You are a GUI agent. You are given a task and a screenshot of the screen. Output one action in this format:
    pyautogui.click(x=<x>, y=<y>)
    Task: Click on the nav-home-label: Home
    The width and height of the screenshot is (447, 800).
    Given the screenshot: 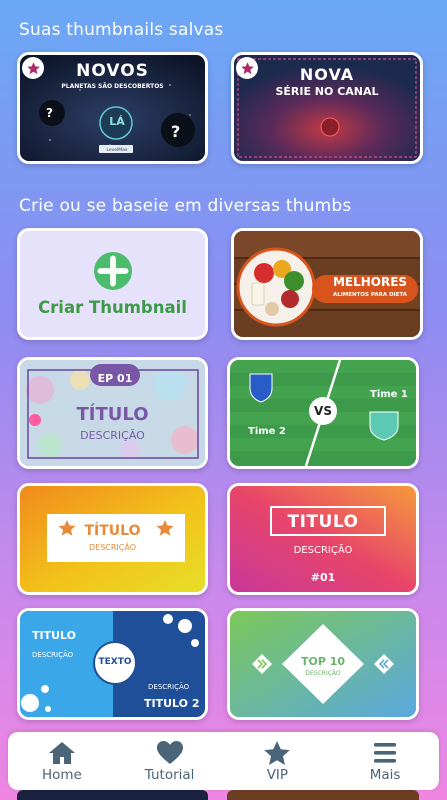 What is the action you would take?
    pyautogui.click(x=61, y=774)
    